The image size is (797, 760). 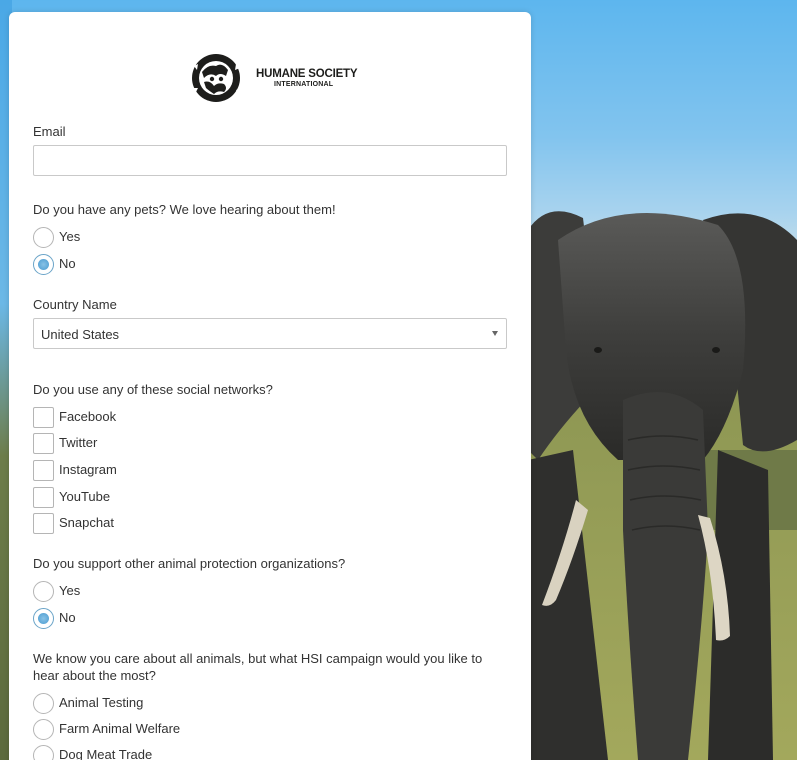 I want to click on caret-down-icon, so click(x=495, y=333).